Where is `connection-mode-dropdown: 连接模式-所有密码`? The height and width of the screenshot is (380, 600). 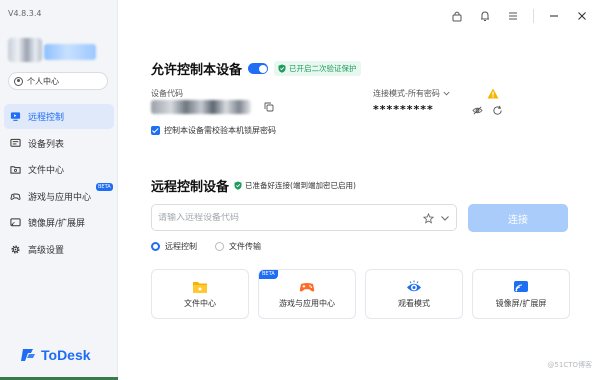
connection-mode-dropdown: 连接模式-所有密码 is located at coordinates (411, 93).